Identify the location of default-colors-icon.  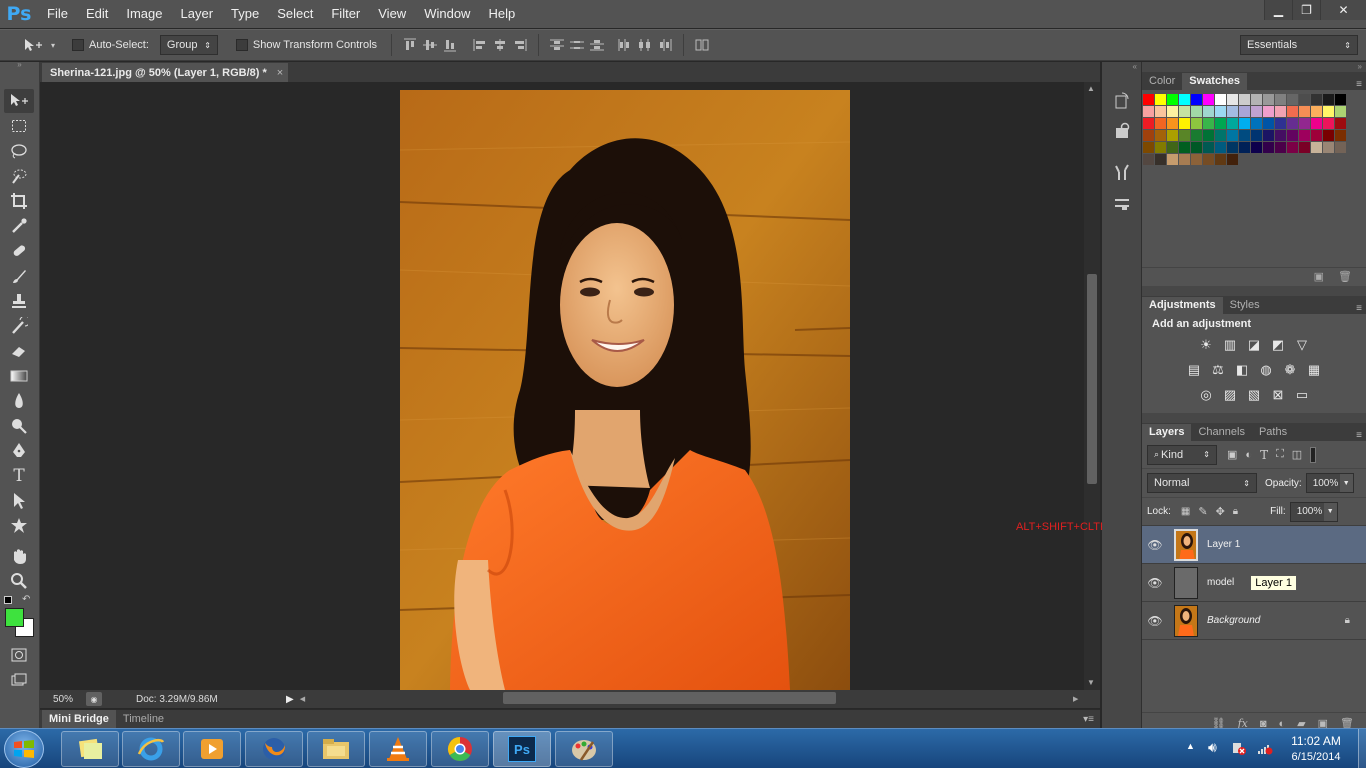
(8, 600).